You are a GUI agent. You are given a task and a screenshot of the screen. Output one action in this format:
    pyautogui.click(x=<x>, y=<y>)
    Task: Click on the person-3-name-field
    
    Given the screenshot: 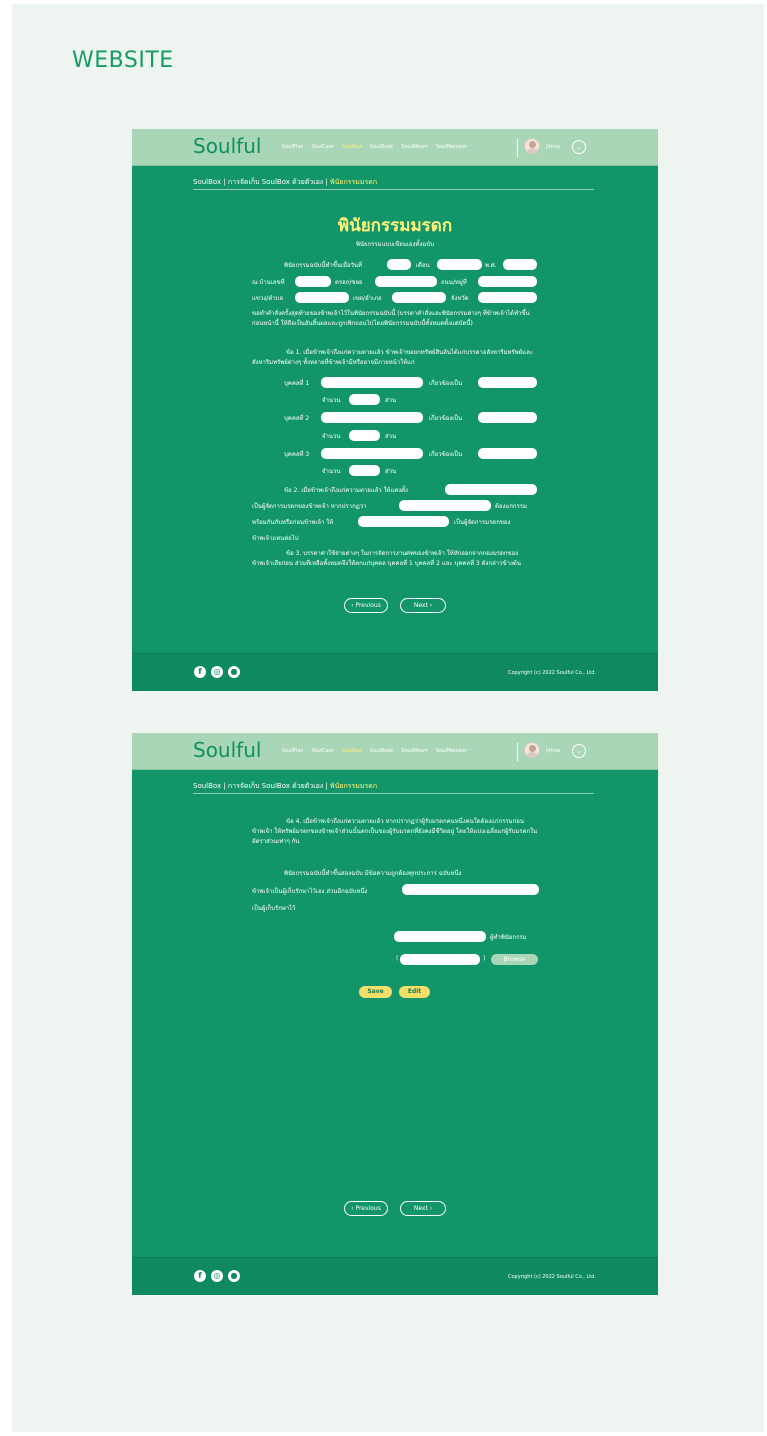 What is the action you would take?
    pyautogui.click(x=372, y=453)
    